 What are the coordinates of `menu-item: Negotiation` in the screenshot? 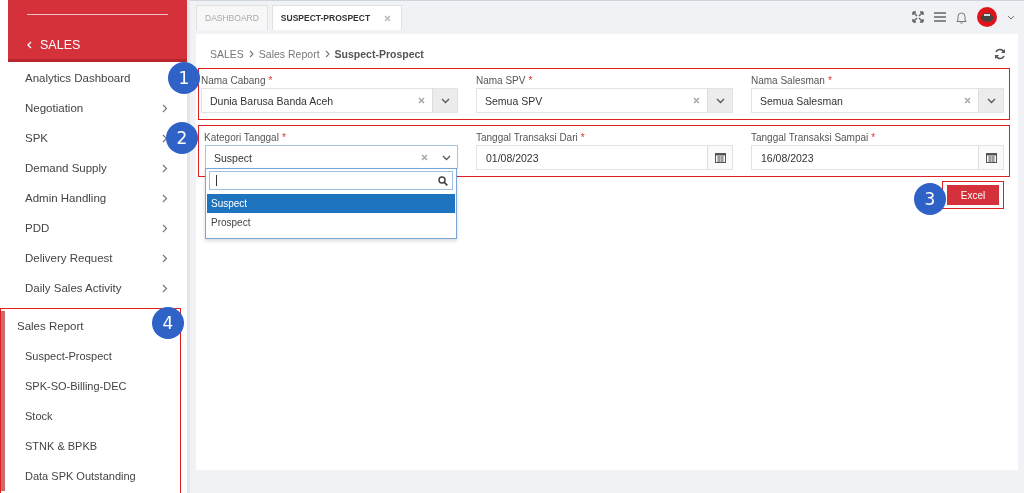 It's located at (88, 108).